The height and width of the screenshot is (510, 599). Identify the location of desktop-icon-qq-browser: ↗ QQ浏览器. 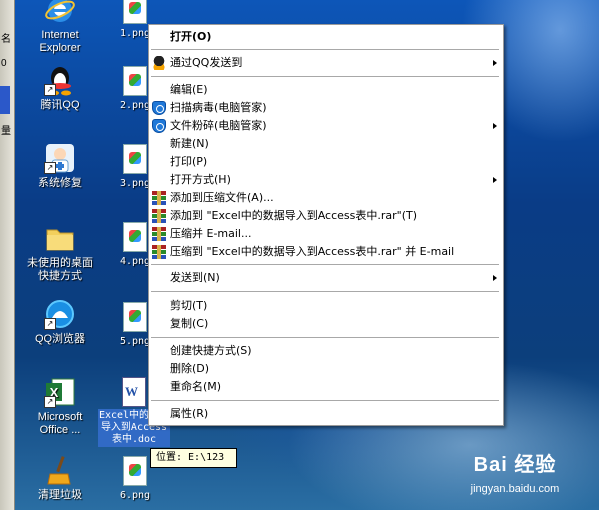
(60, 322).